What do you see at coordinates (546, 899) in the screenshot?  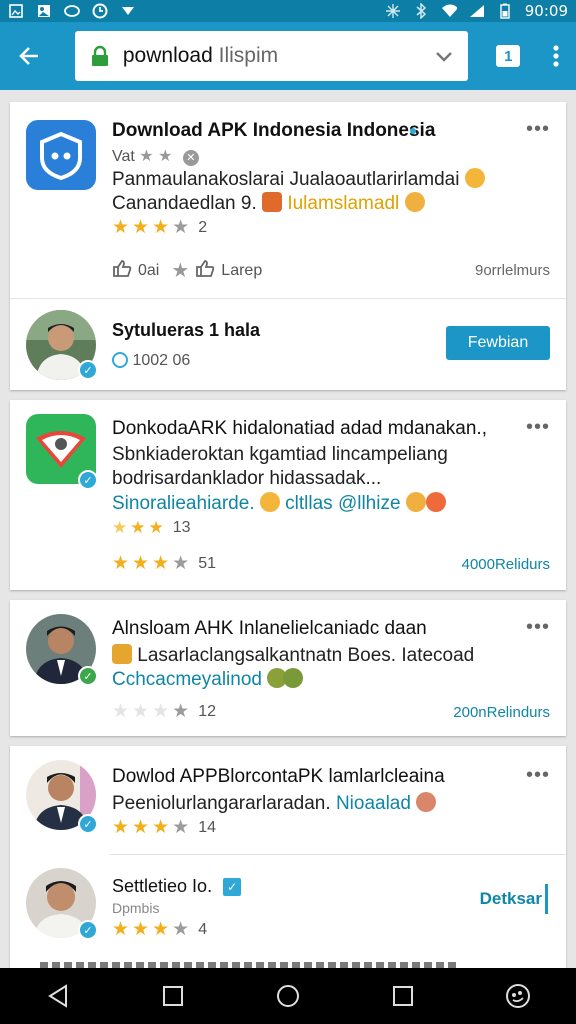 I see `action-link-bar` at bounding box center [546, 899].